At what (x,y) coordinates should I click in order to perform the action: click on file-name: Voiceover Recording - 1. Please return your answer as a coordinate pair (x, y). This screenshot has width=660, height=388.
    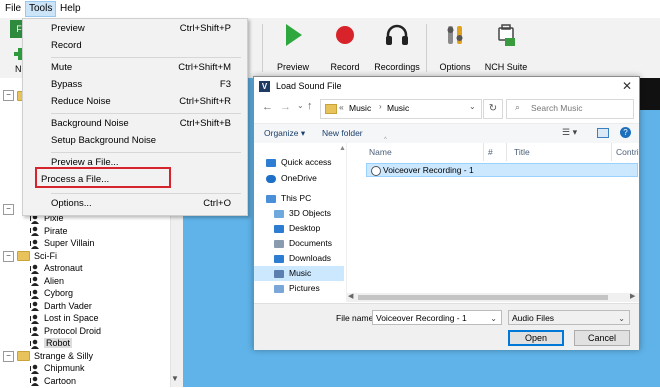
    Looking at the image, I should click on (428, 170).